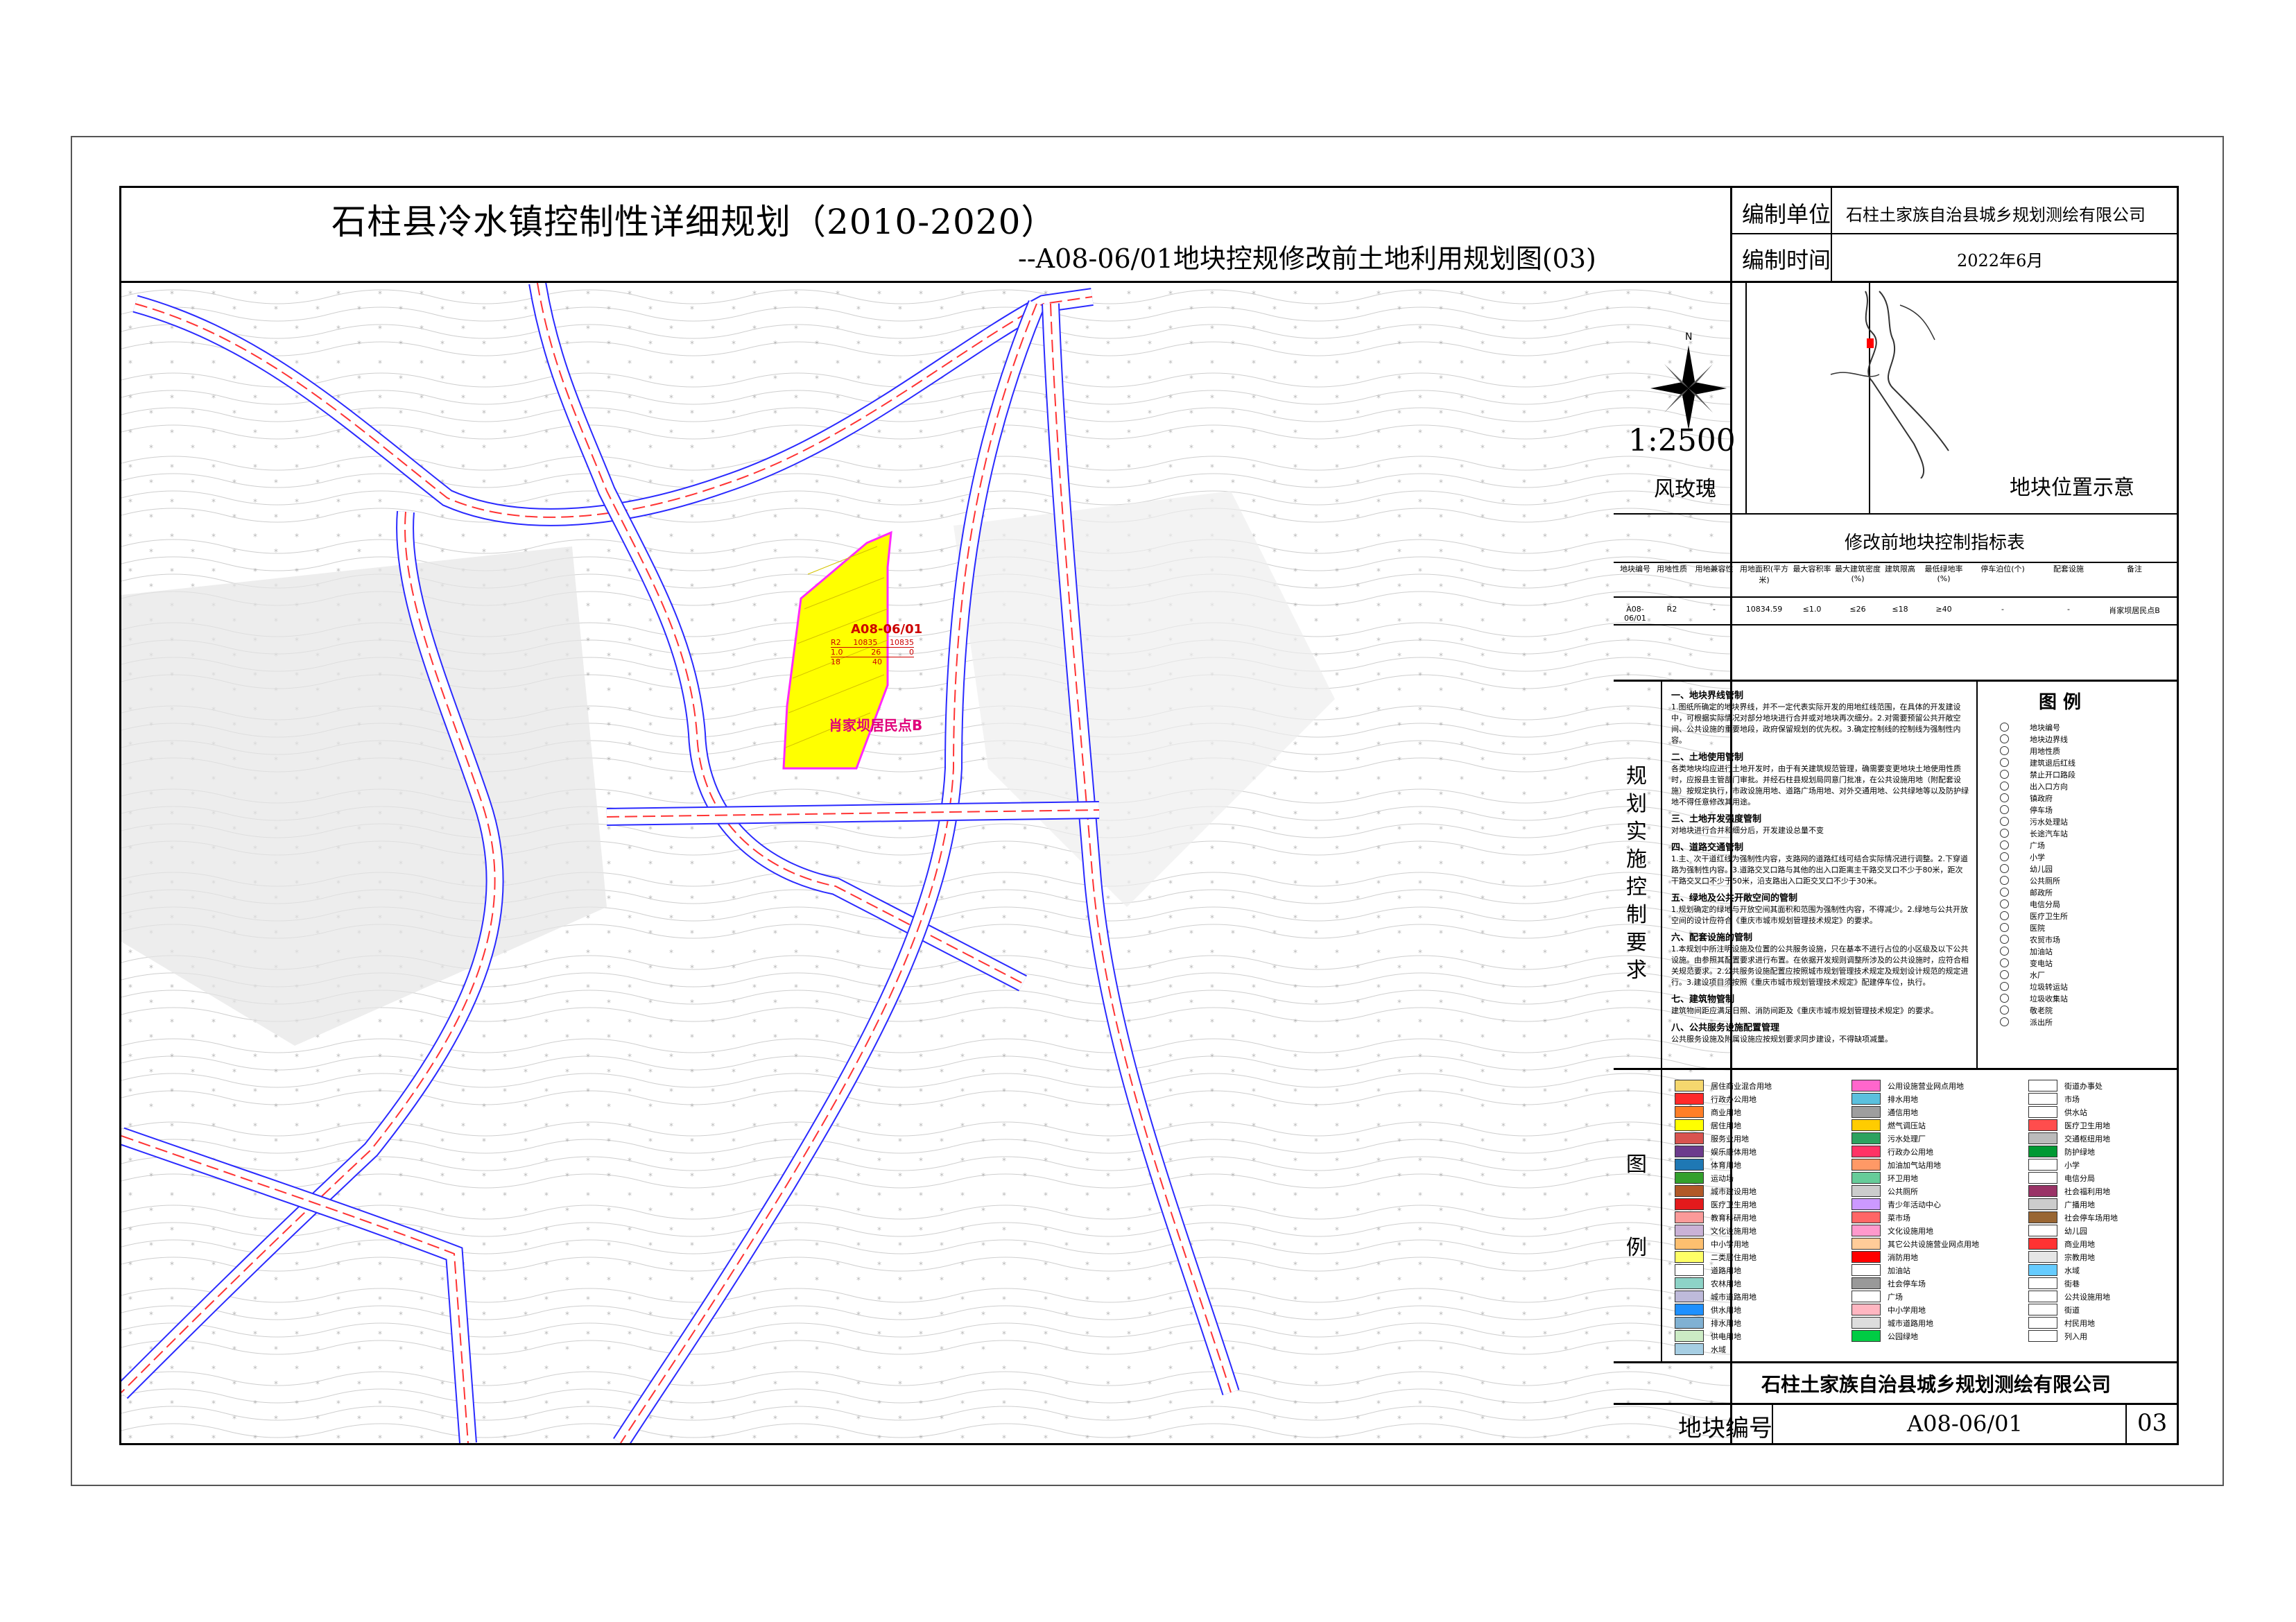  What do you see at coordinates (1707, 696) in the screenshot?
I see `requirement-heading: 一、地块界线管制` at bounding box center [1707, 696].